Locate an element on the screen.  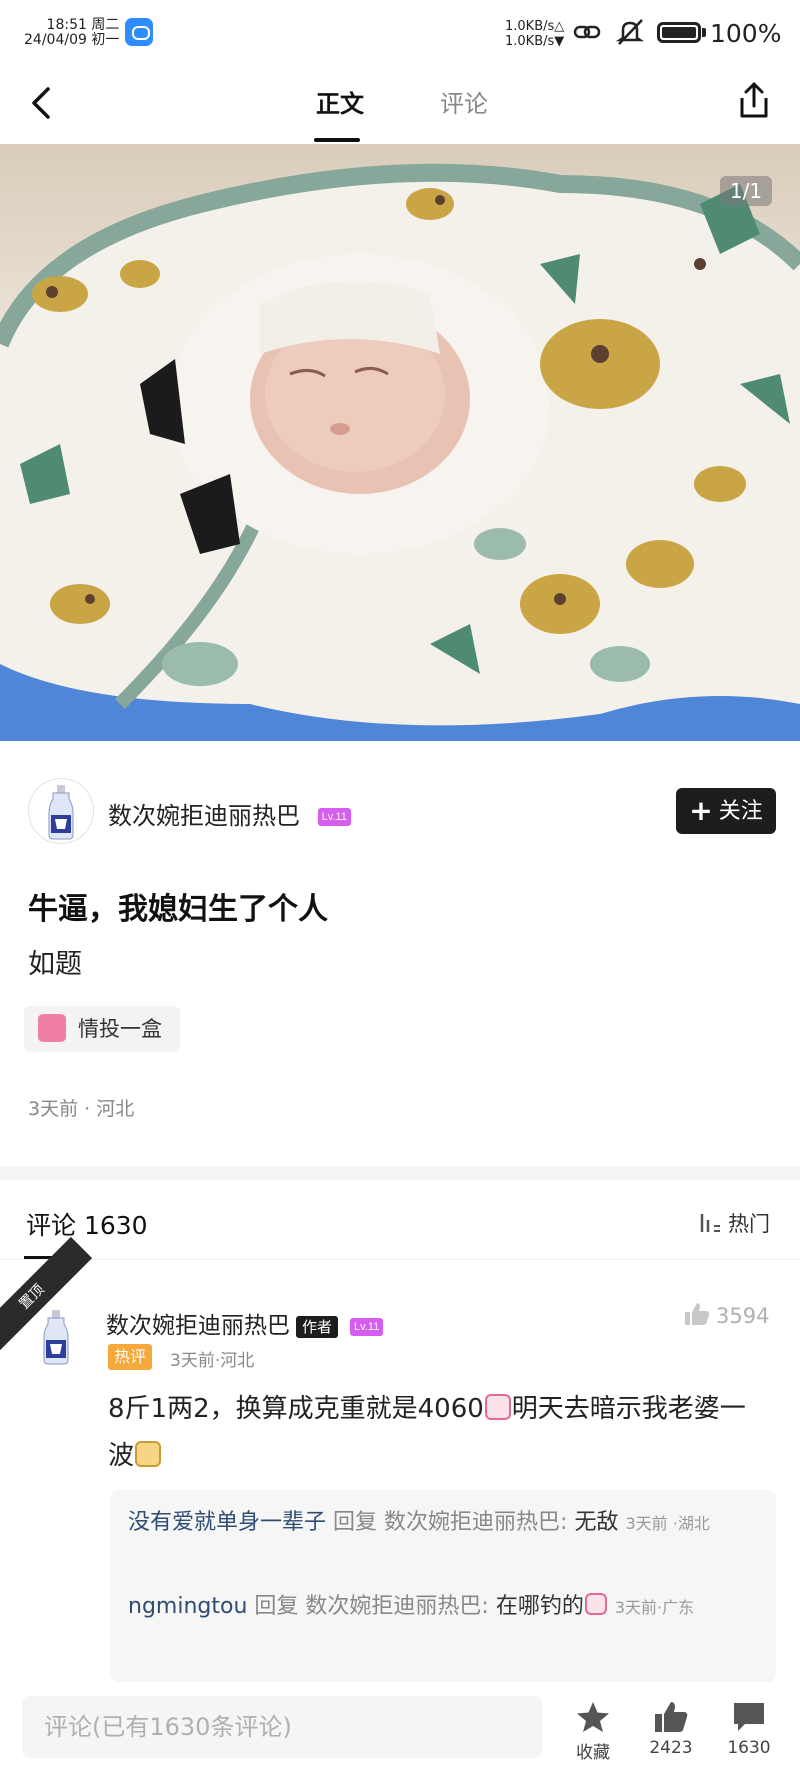
reply-meta: 3天前·广东 is located at coordinates (654, 1607).